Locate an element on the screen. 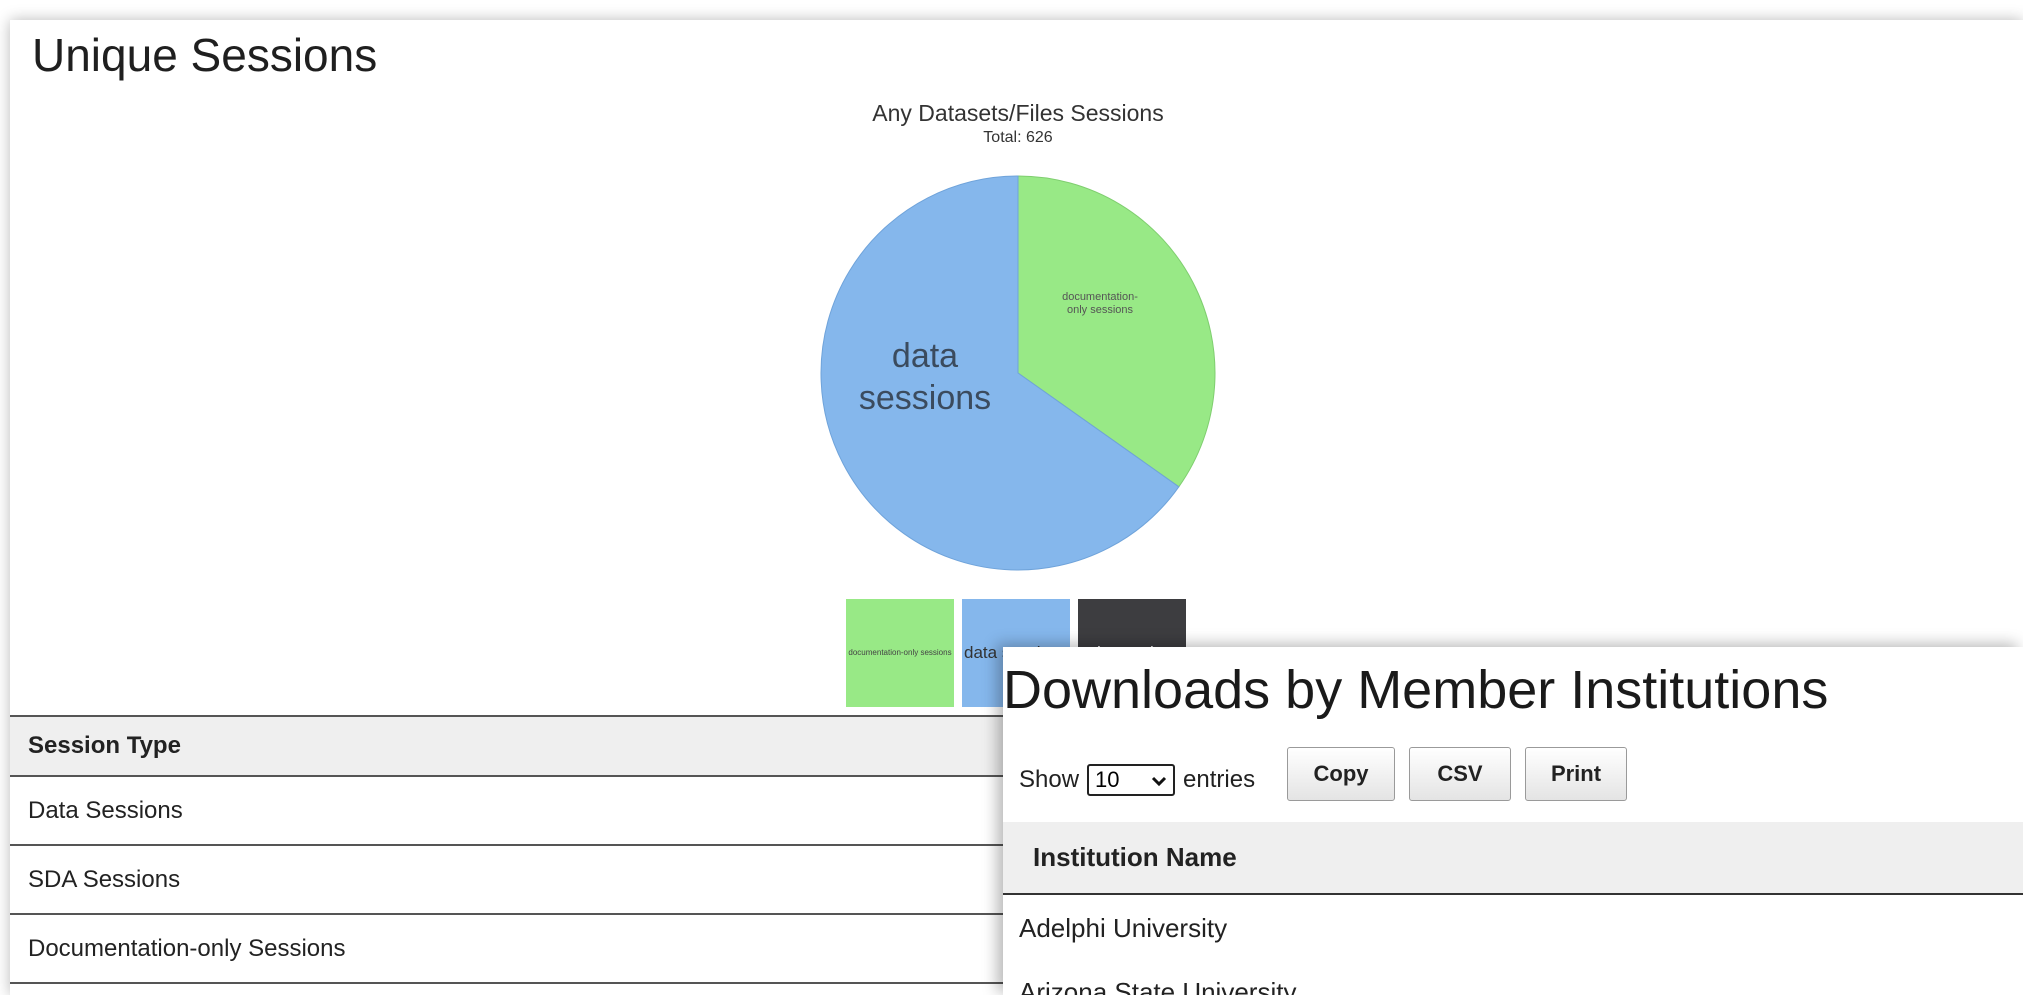 Image resolution: width=2023 pixels, height=995 pixels. entries-label: entries is located at coordinates (1219, 779).